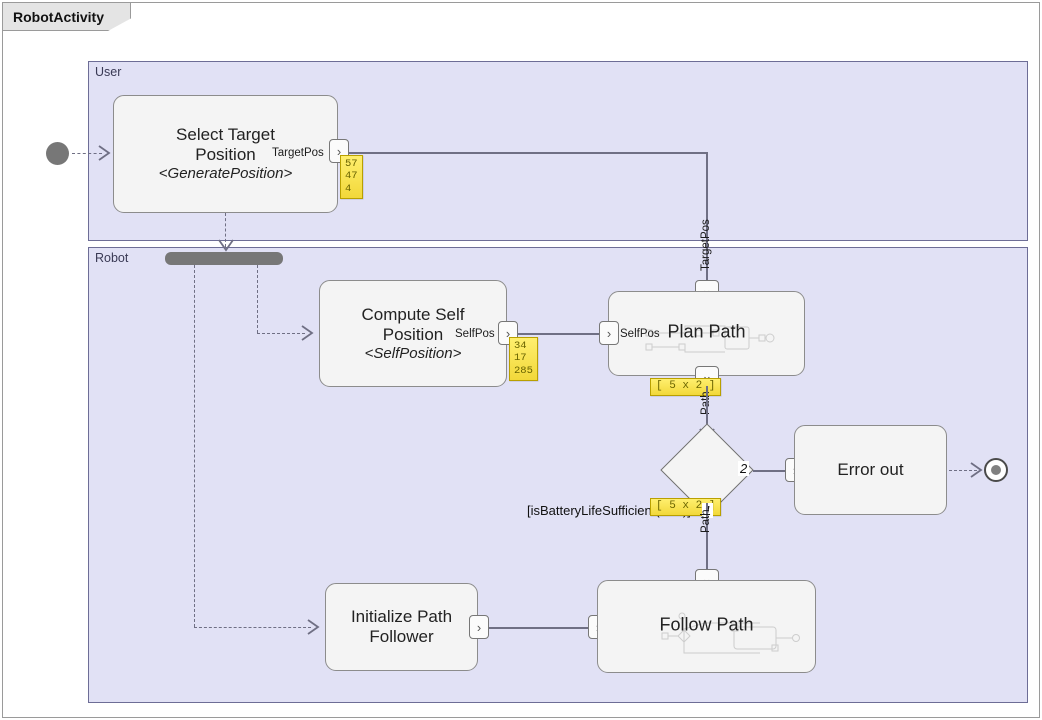 This screenshot has height=720, width=1042. What do you see at coordinates (308, 333) in the screenshot?
I see `arrowhead-to-compute-self` at bounding box center [308, 333].